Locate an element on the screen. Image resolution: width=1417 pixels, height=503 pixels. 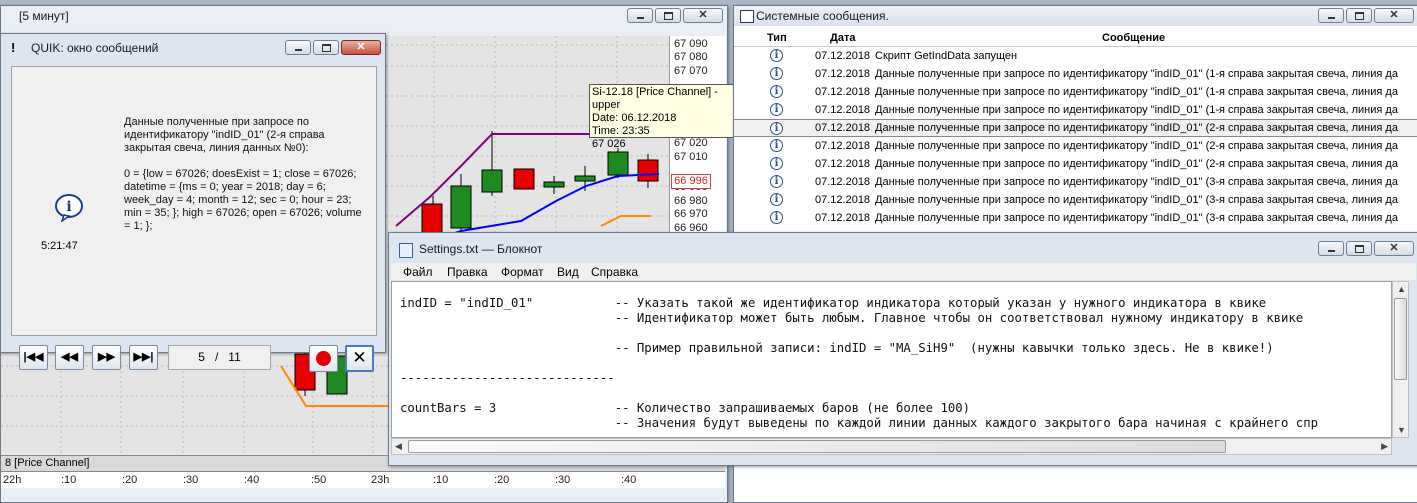
horizontal-scrollbar: ◀ ▶ is located at coordinates (891, 446).